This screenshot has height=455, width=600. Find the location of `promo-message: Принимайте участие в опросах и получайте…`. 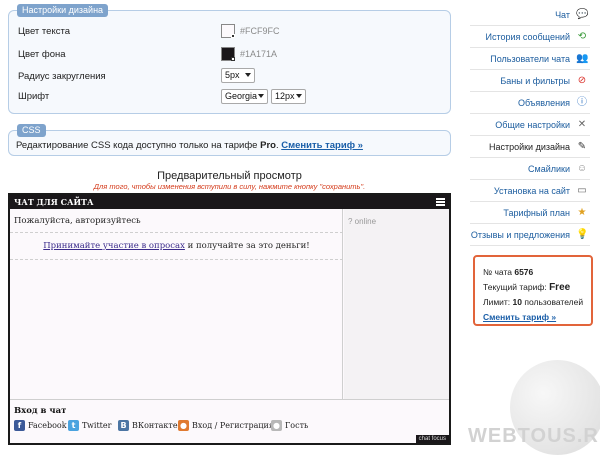

promo-message: Принимайте участие в опросах и получайте… is located at coordinates (176, 246).